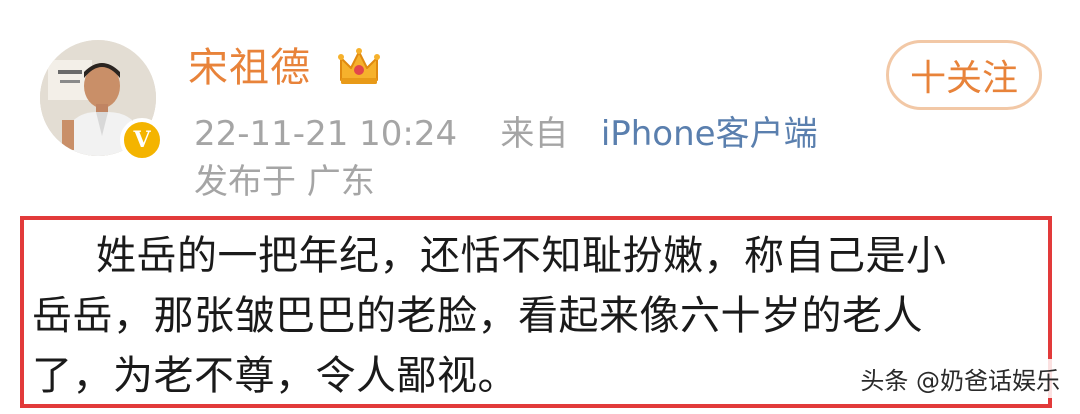  I want to click on source-prefix: 来自, so click(534, 134).